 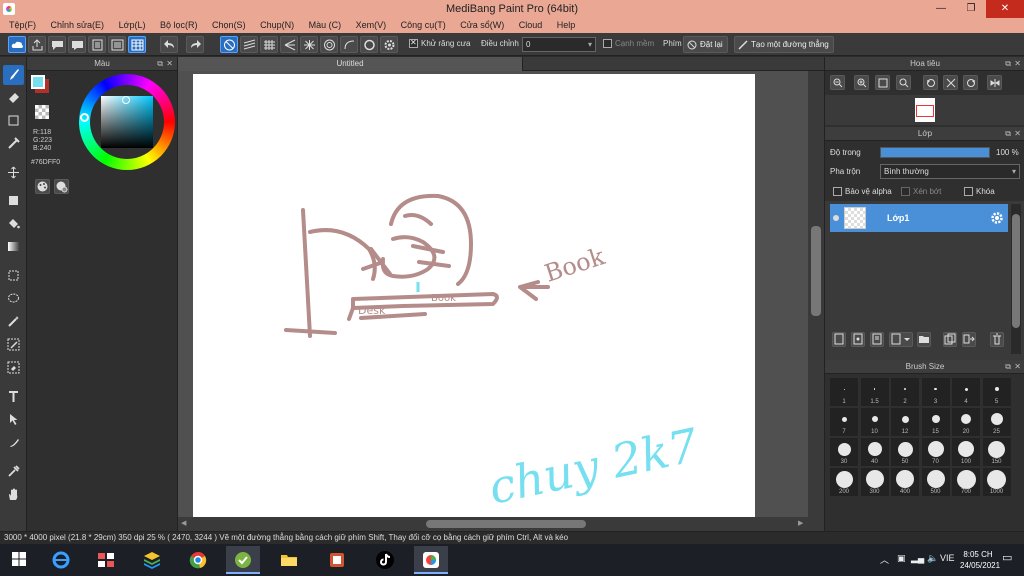 I want to click on new-1bit-layer-button, so click(x=877, y=339).